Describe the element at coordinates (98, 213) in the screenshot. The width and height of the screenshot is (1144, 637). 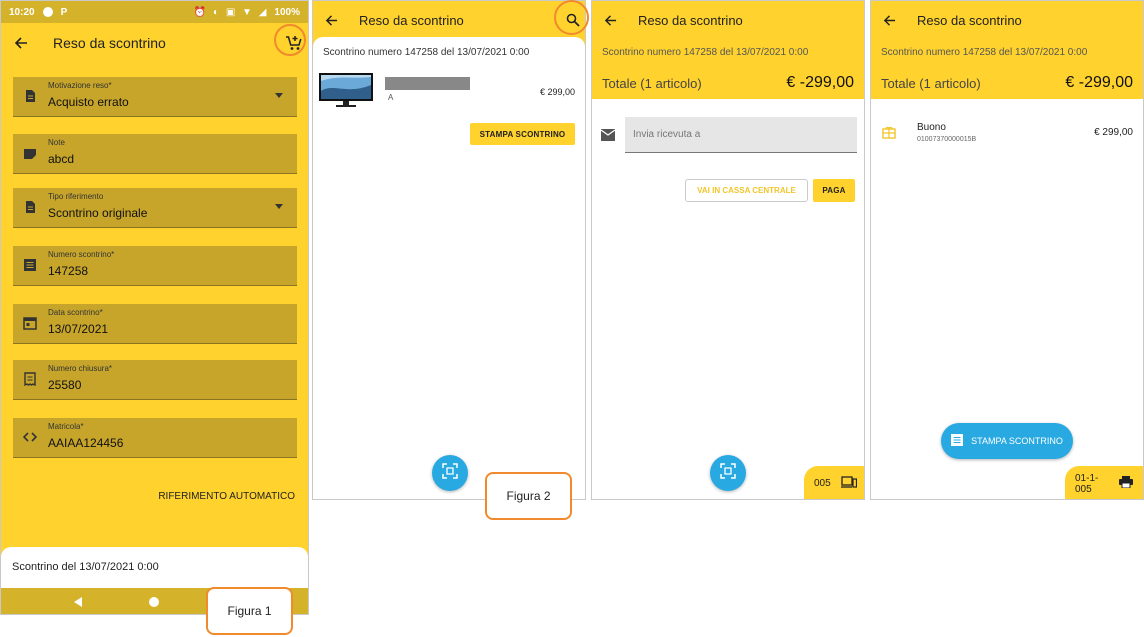
I see `field-value: Scontrino originale` at that location.